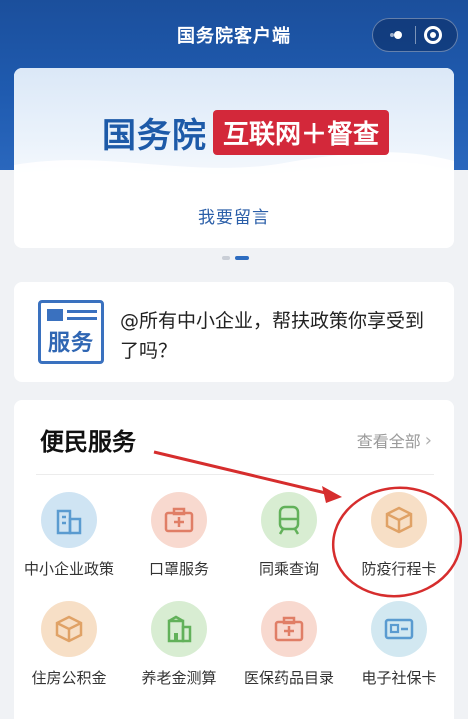 The width and height of the screenshot is (468, 719). Describe the element at coordinates (242, 258) in the screenshot. I see `pager-dot-active` at that location.